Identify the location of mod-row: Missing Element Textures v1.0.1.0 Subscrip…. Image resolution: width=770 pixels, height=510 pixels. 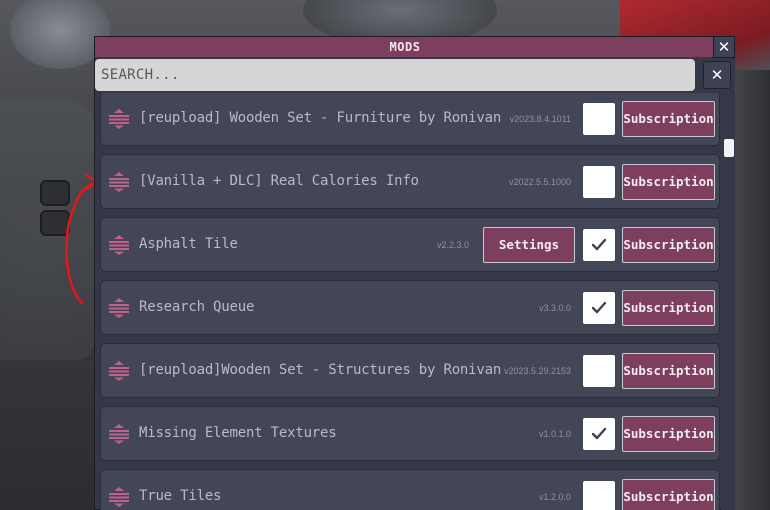
(410, 433).